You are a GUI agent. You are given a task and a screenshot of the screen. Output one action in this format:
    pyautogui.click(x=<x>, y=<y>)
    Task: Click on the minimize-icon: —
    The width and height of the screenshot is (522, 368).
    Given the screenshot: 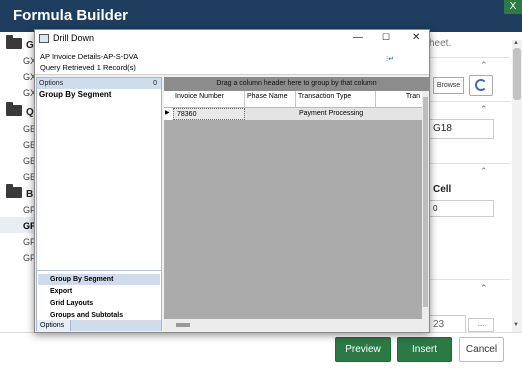 What is the action you would take?
    pyautogui.click(x=358, y=37)
    